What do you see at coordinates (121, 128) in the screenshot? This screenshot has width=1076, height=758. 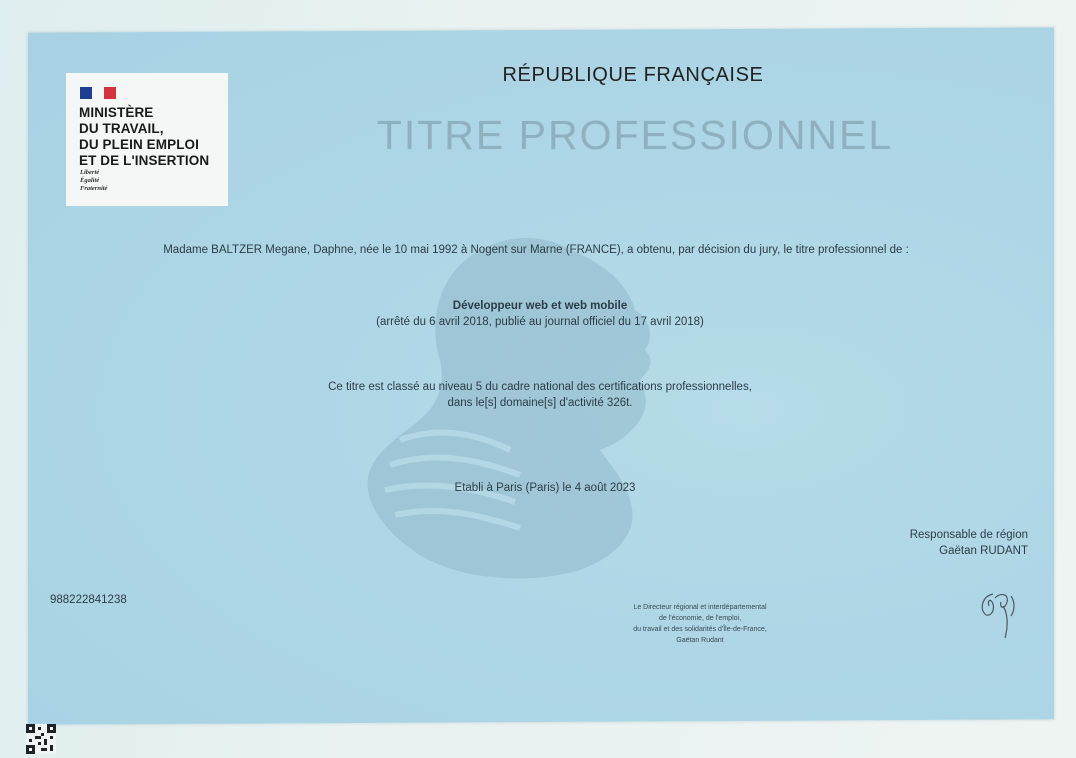 I see `ministry-line: DU TRAVAIL,` at bounding box center [121, 128].